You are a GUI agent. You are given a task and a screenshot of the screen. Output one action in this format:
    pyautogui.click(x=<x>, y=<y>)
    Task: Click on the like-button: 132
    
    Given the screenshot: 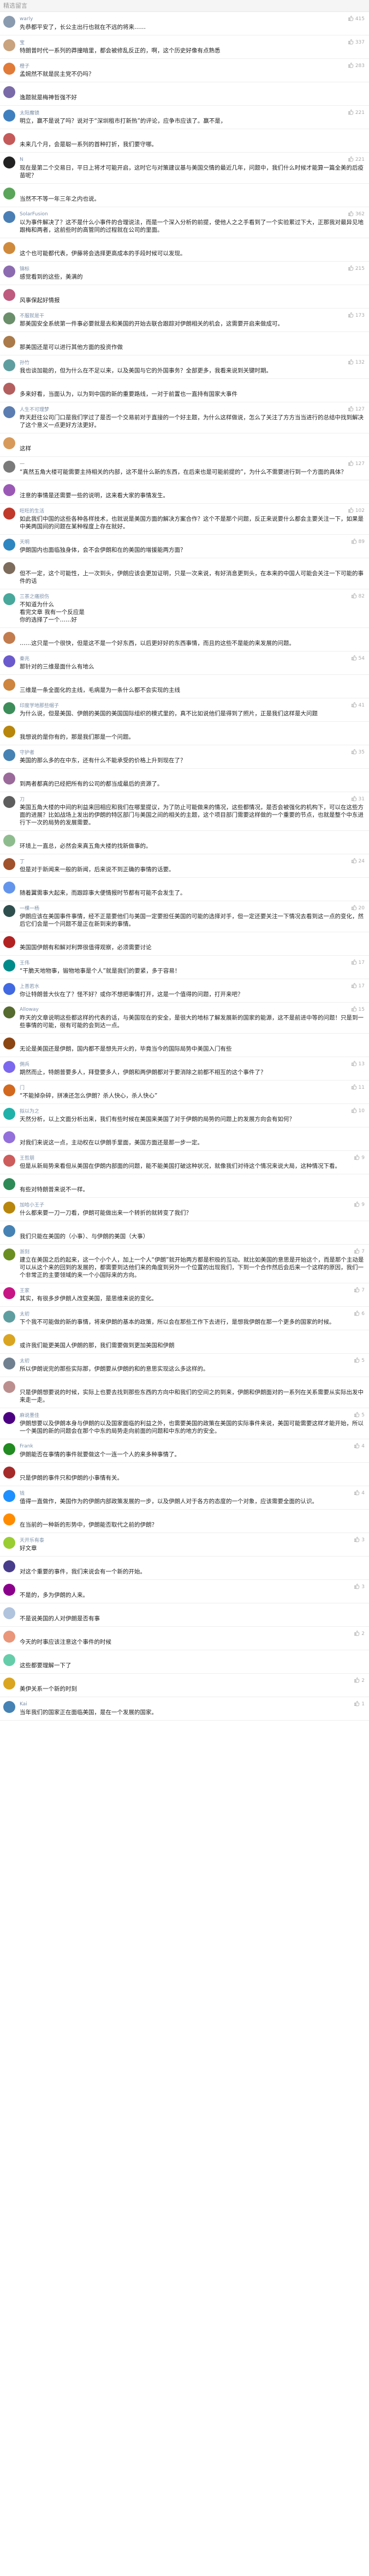 What is the action you would take?
    pyautogui.click(x=356, y=363)
    